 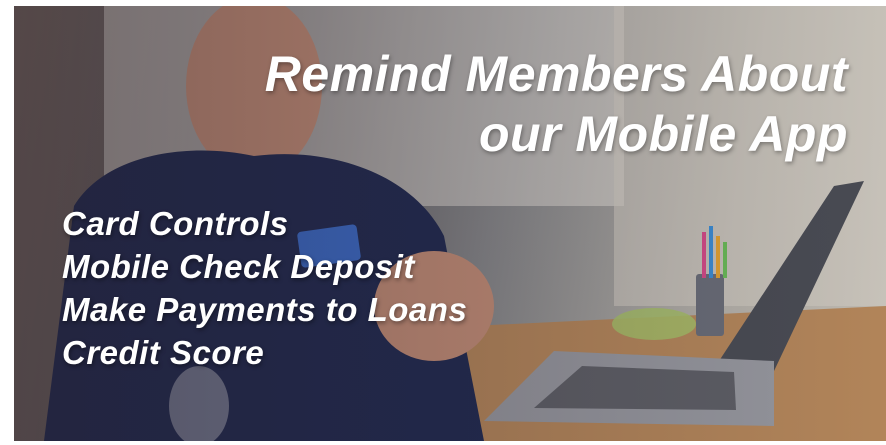 What do you see at coordinates (556, 74) in the screenshot?
I see `headline-line-1: Remind Members About` at bounding box center [556, 74].